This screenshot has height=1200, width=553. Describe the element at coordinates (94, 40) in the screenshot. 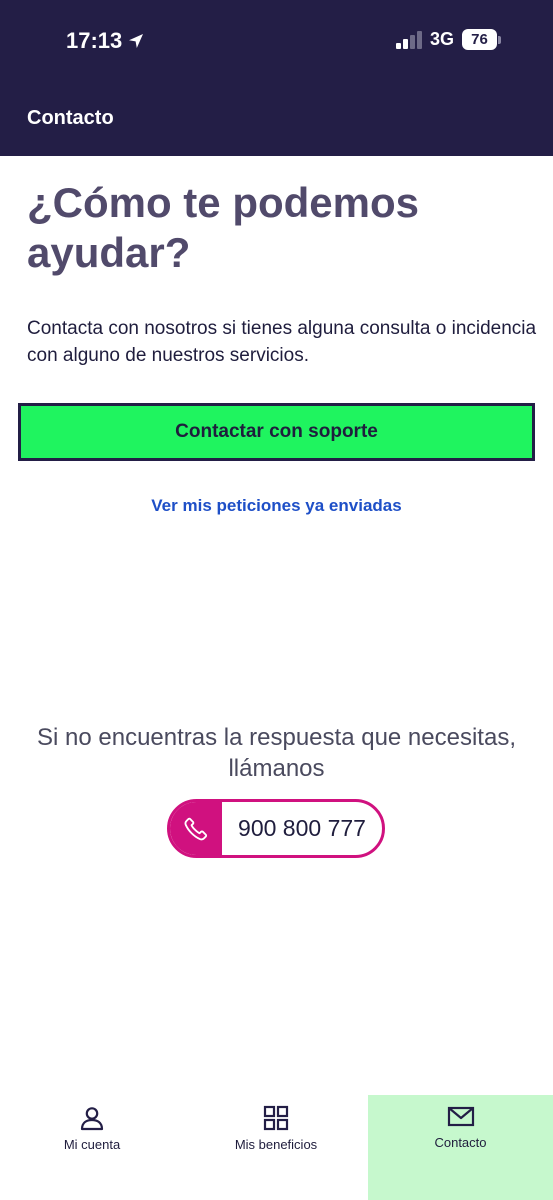

I see `status-time-text: 17:13` at that location.